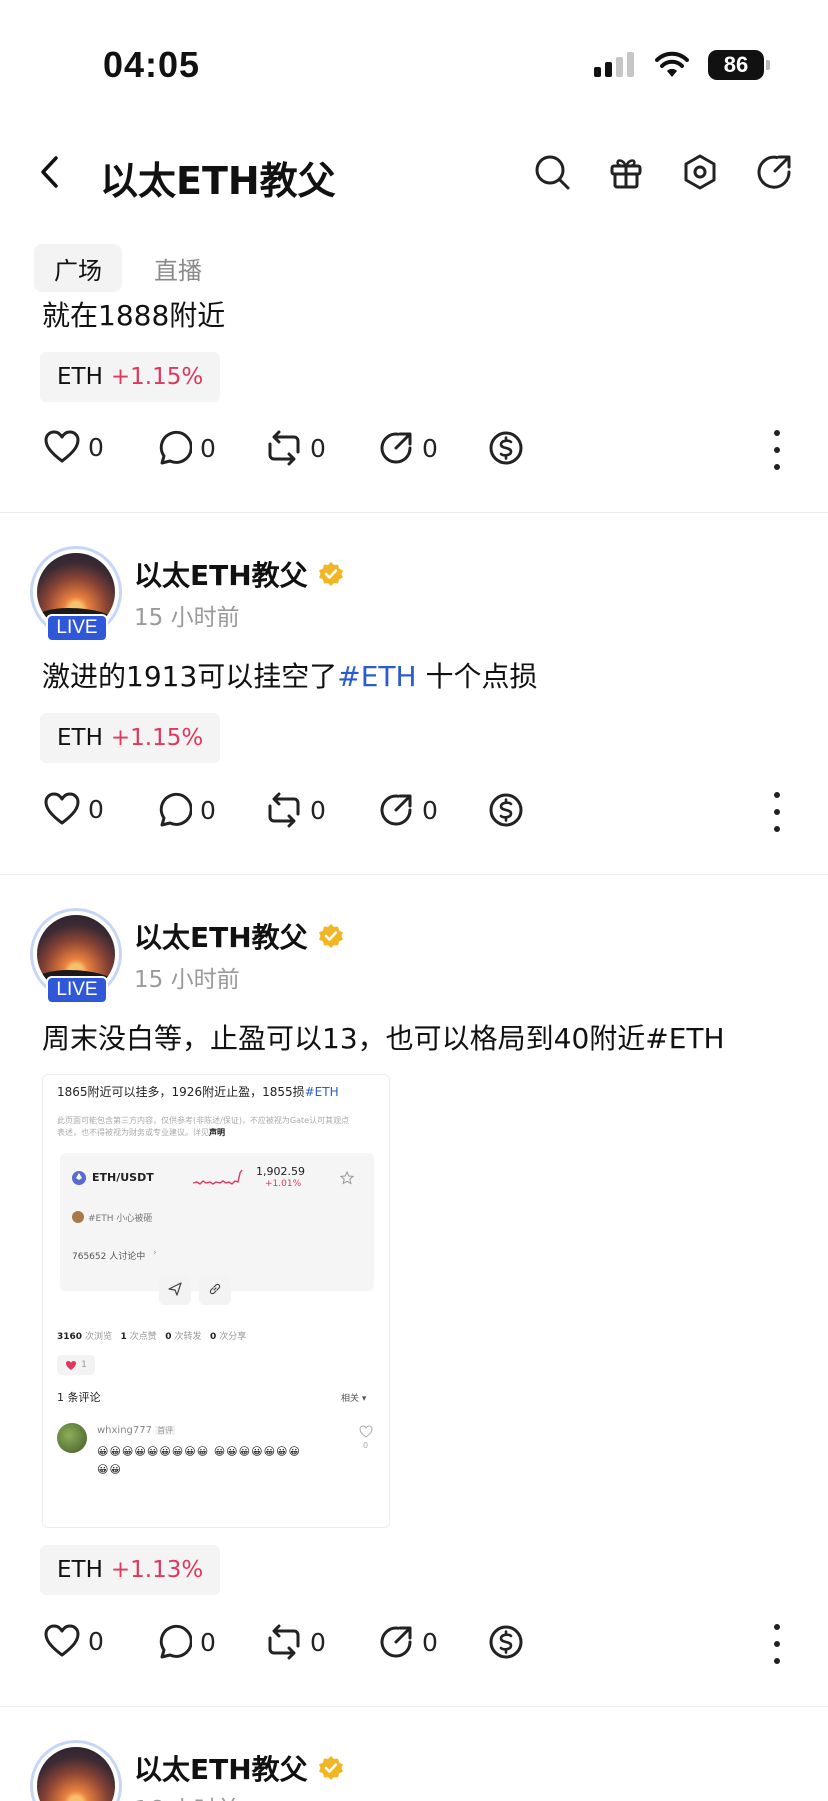 The width and height of the screenshot is (828, 1801). Describe the element at coordinates (215, 1289) in the screenshot. I see `link-icon` at that location.